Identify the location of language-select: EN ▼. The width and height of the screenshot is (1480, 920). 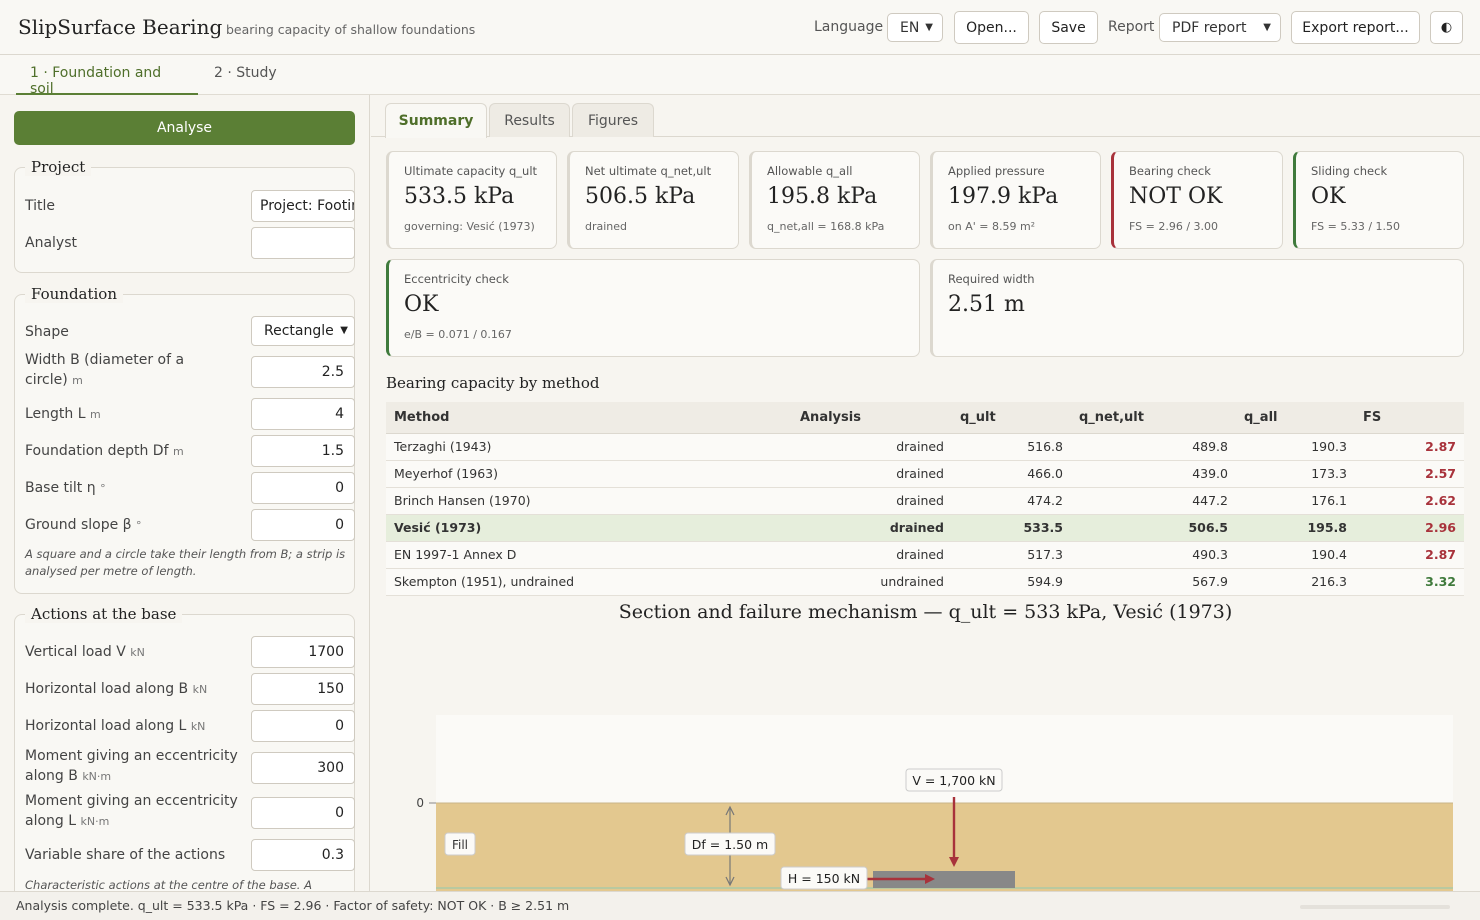
(915, 27).